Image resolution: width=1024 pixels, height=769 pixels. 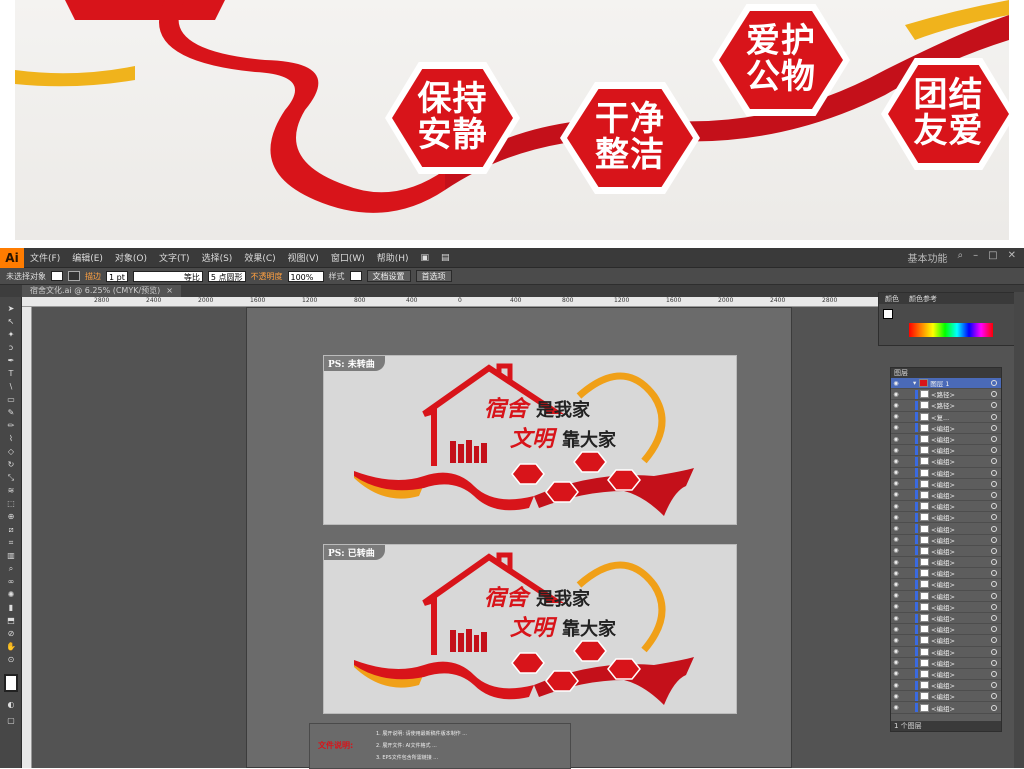 I want to click on blob-brush-tool-icon: ⌇, so click(x=11, y=438).